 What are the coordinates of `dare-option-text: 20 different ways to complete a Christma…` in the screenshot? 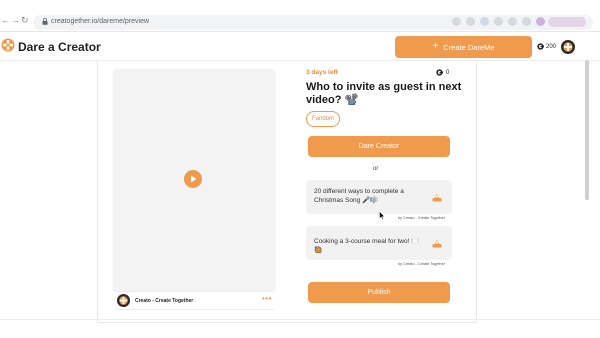 It's located at (359, 196).